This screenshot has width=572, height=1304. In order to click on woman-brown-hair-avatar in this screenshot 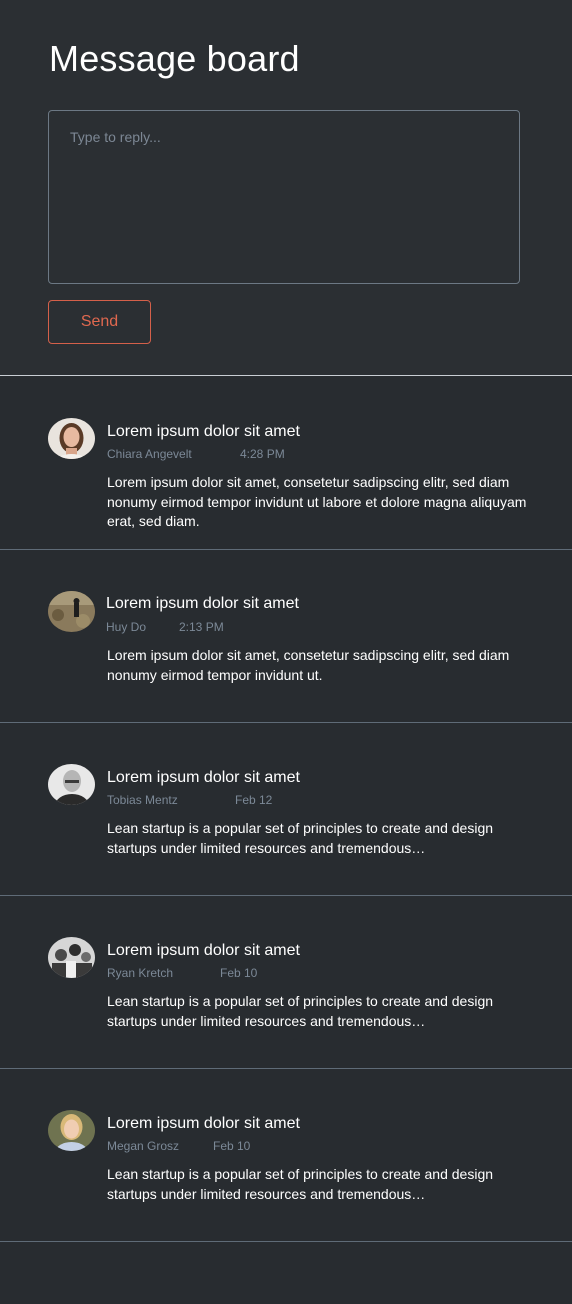, I will do `click(71, 438)`.